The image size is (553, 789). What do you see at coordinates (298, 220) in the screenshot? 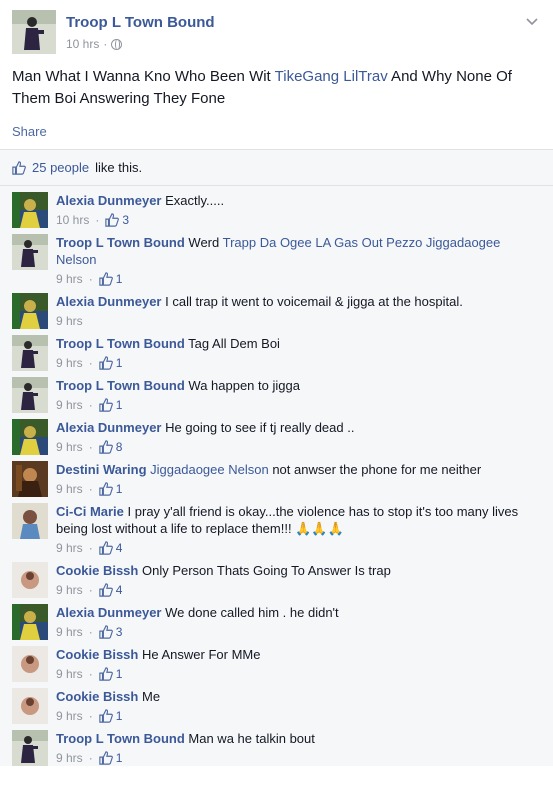
I see `comment-meta: 10 hrs · 3` at bounding box center [298, 220].